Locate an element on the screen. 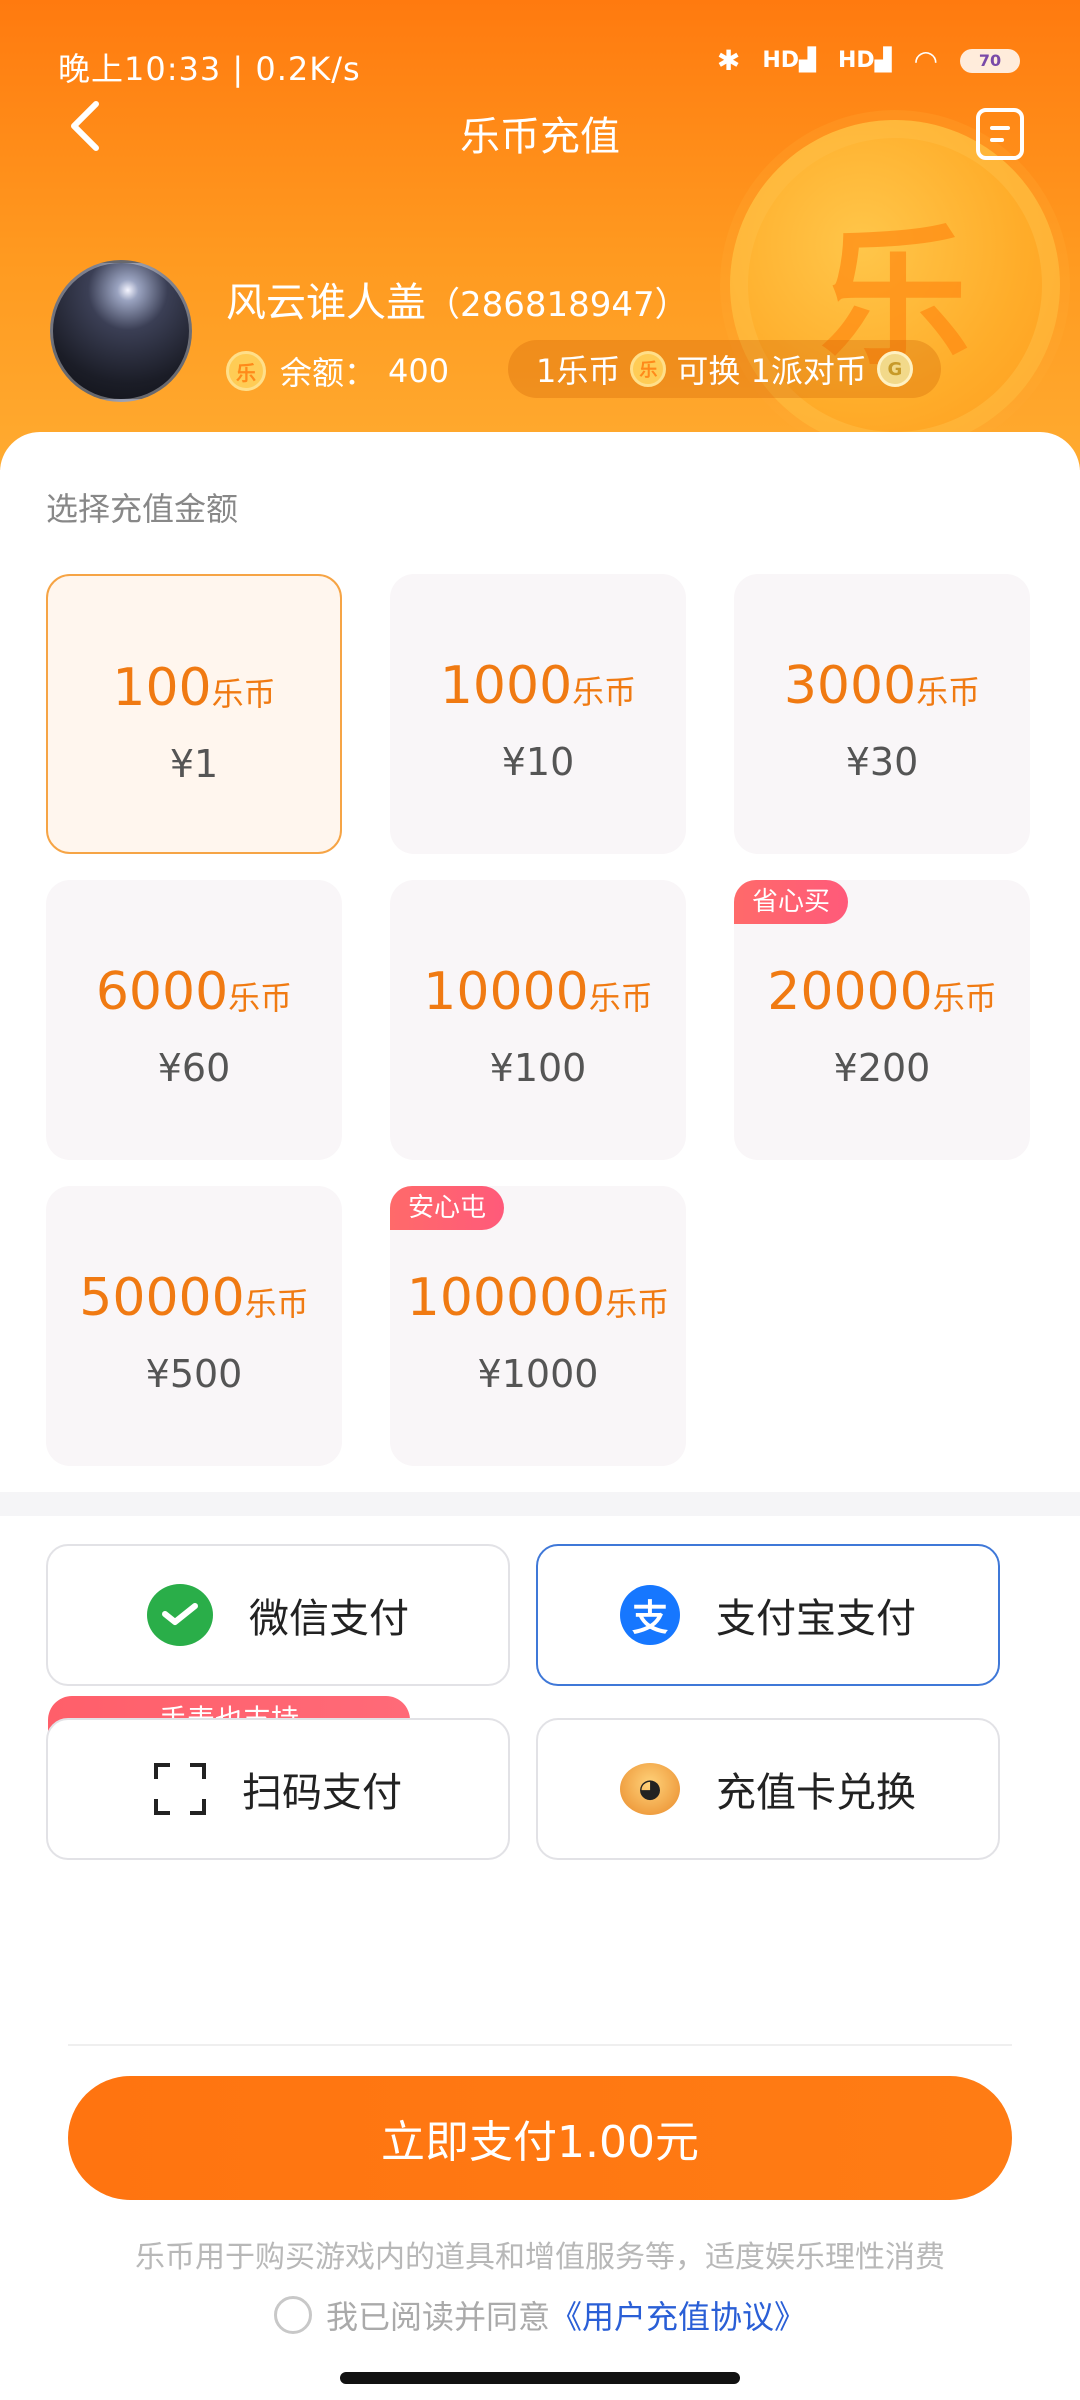  pay-method-label: 支付宝支付 is located at coordinates (816, 1619).